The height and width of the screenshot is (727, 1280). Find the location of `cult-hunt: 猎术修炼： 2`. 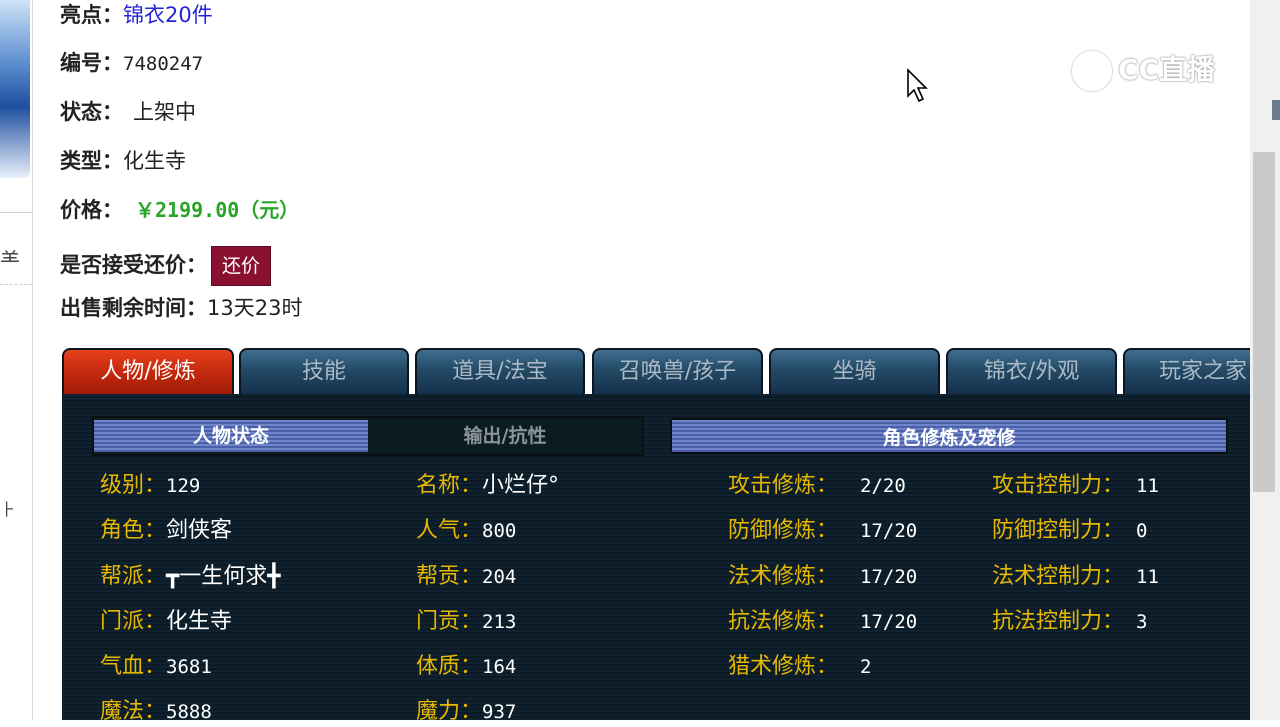

cult-hunt: 猎术修炼： 2 is located at coordinates (799, 667).